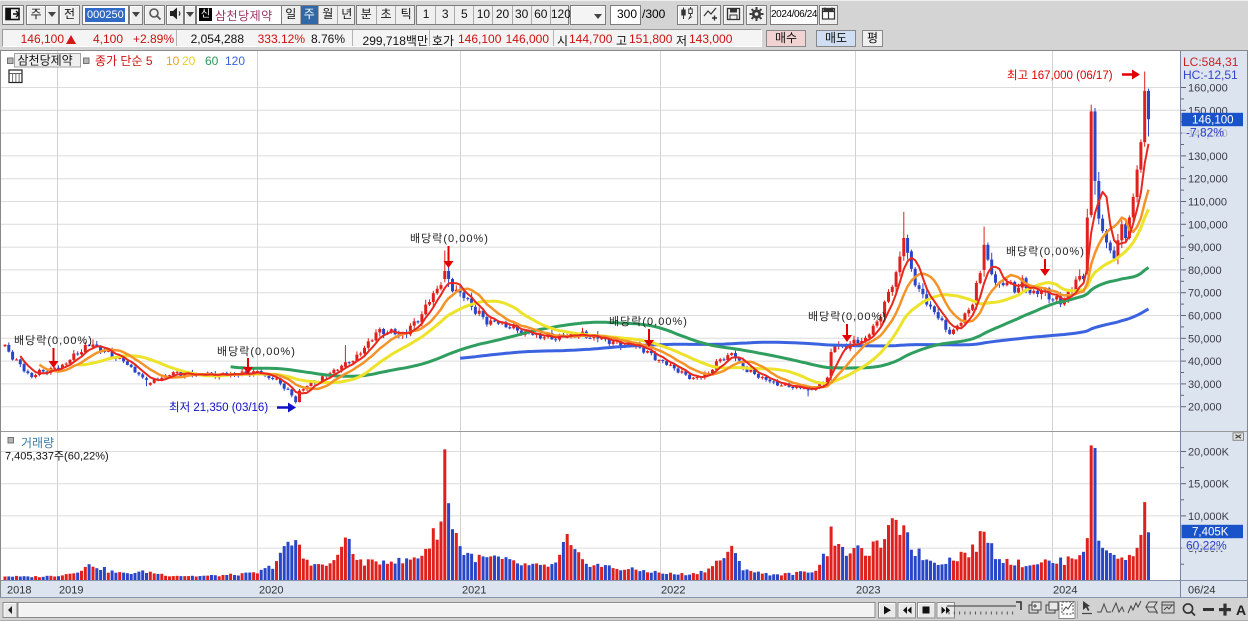 This screenshot has height=621, width=1248. Describe the element at coordinates (868, 591) in the screenshot. I see `svg-text: 2023` at that location.